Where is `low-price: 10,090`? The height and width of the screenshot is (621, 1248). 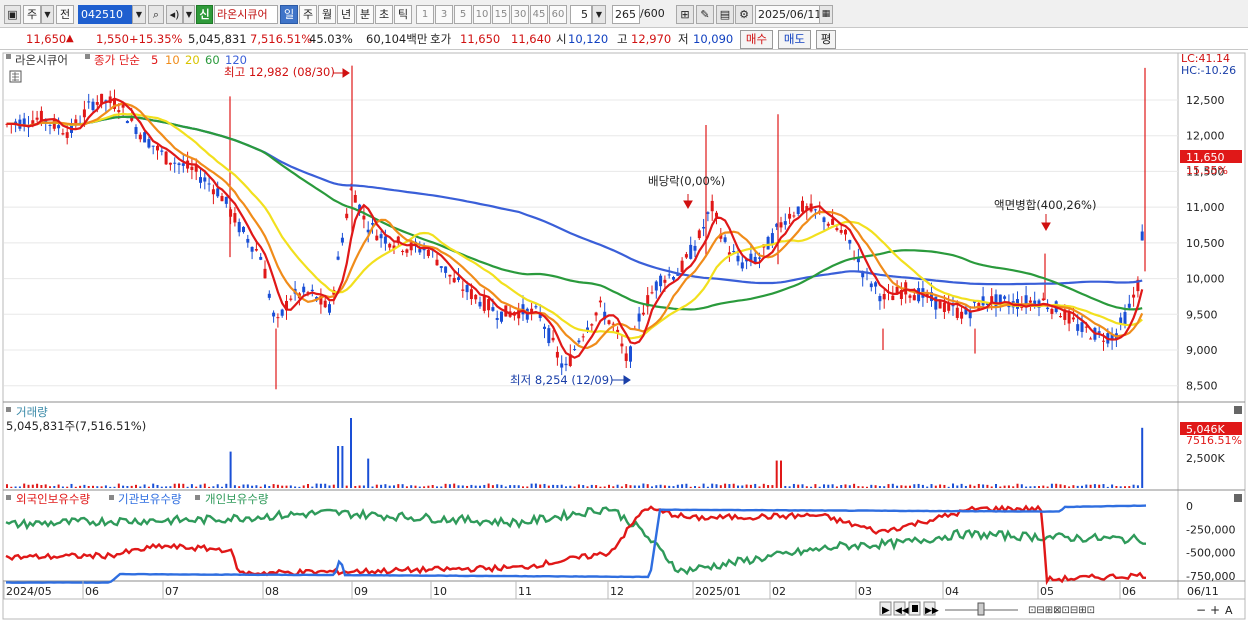 low-price: 10,090 is located at coordinates (713, 39).